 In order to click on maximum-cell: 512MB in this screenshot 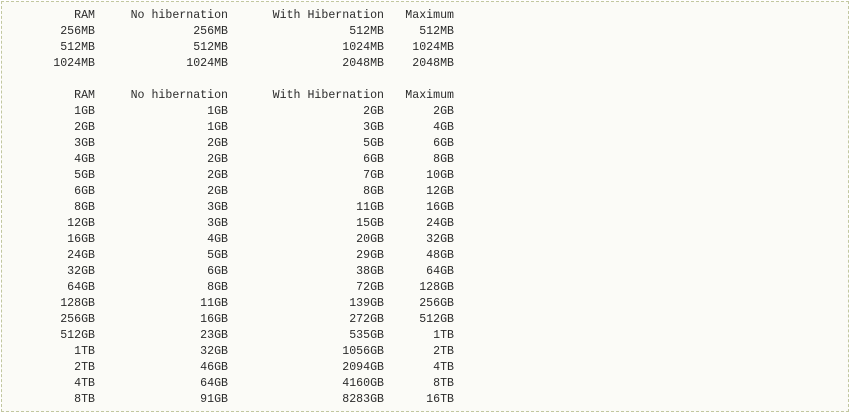, I will do `click(436, 31)`.